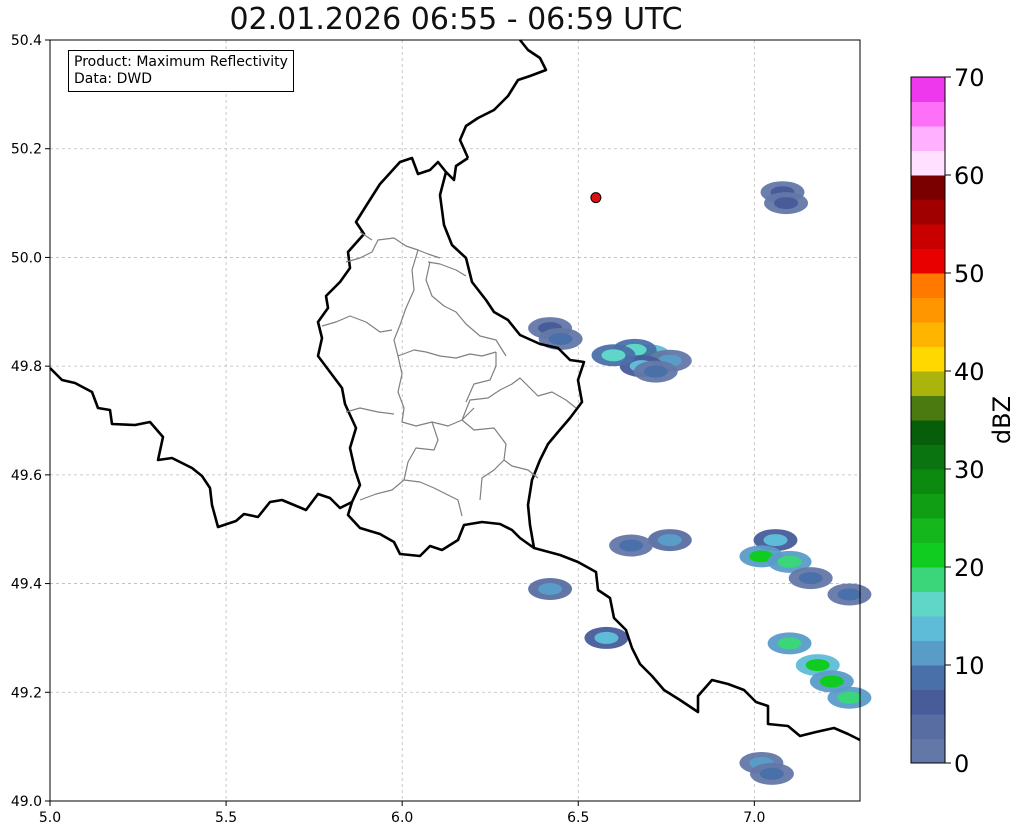 Image resolution: width=1023 pixels, height=834 pixels. What do you see at coordinates (26, 367) in the screenshot?
I see `y-tick-label: 49.8` at bounding box center [26, 367].